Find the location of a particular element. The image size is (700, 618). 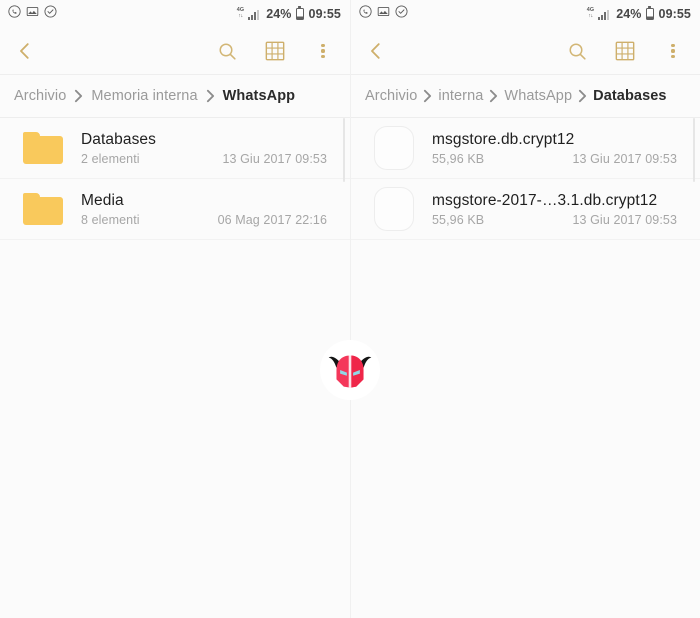

table-row: Databases 2 elementi 13 Giu 2017 09:53 is located at coordinates (175, 148).